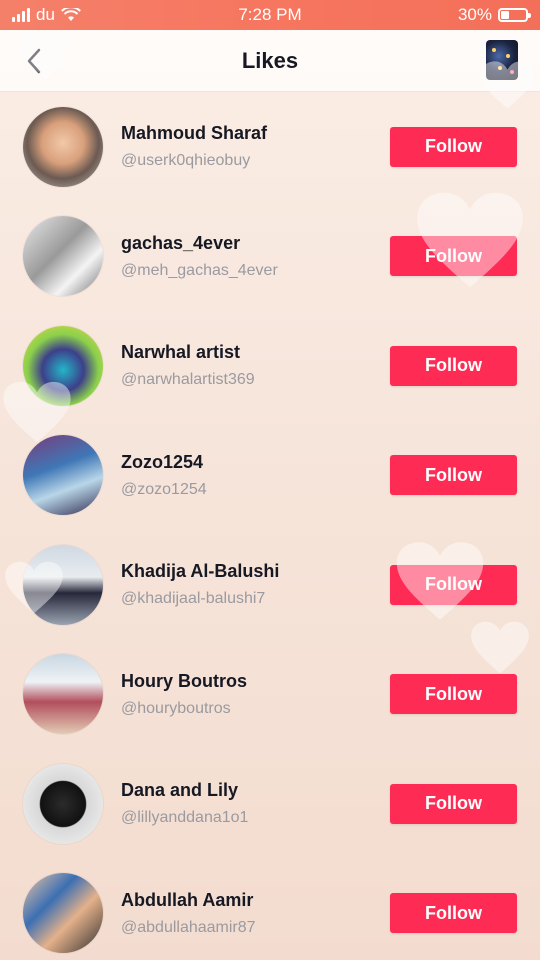 The height and width of the screenshot is (960, 540). I want to click on user-name: Narwhal artist, so click(188, 352).